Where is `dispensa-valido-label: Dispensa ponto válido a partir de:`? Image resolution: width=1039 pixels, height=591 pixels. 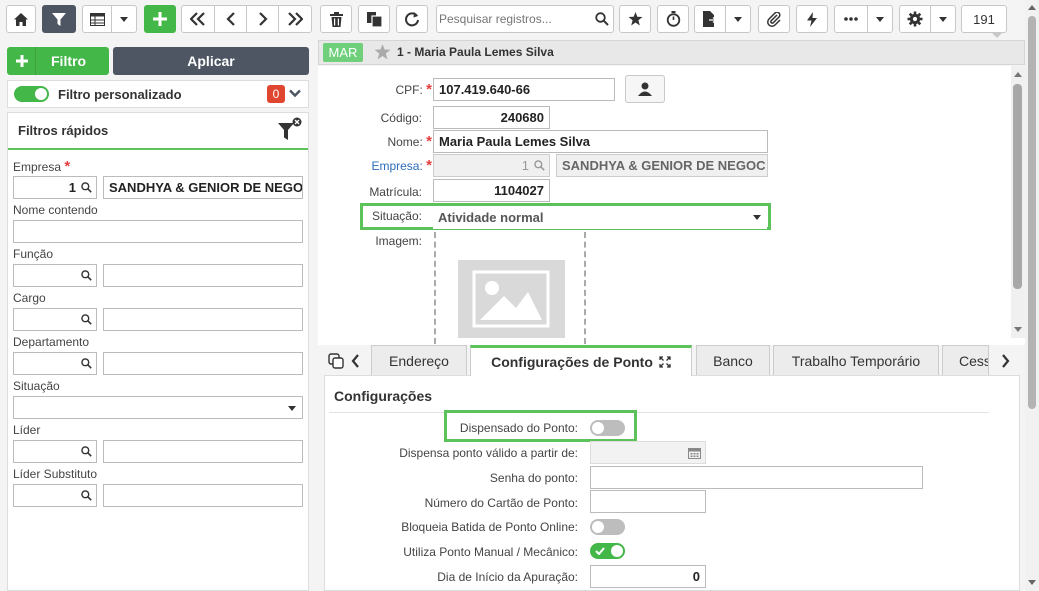 dispensa-valido-label: Dispensa ponto válido a partir de: is located at coordinates (488, 453).